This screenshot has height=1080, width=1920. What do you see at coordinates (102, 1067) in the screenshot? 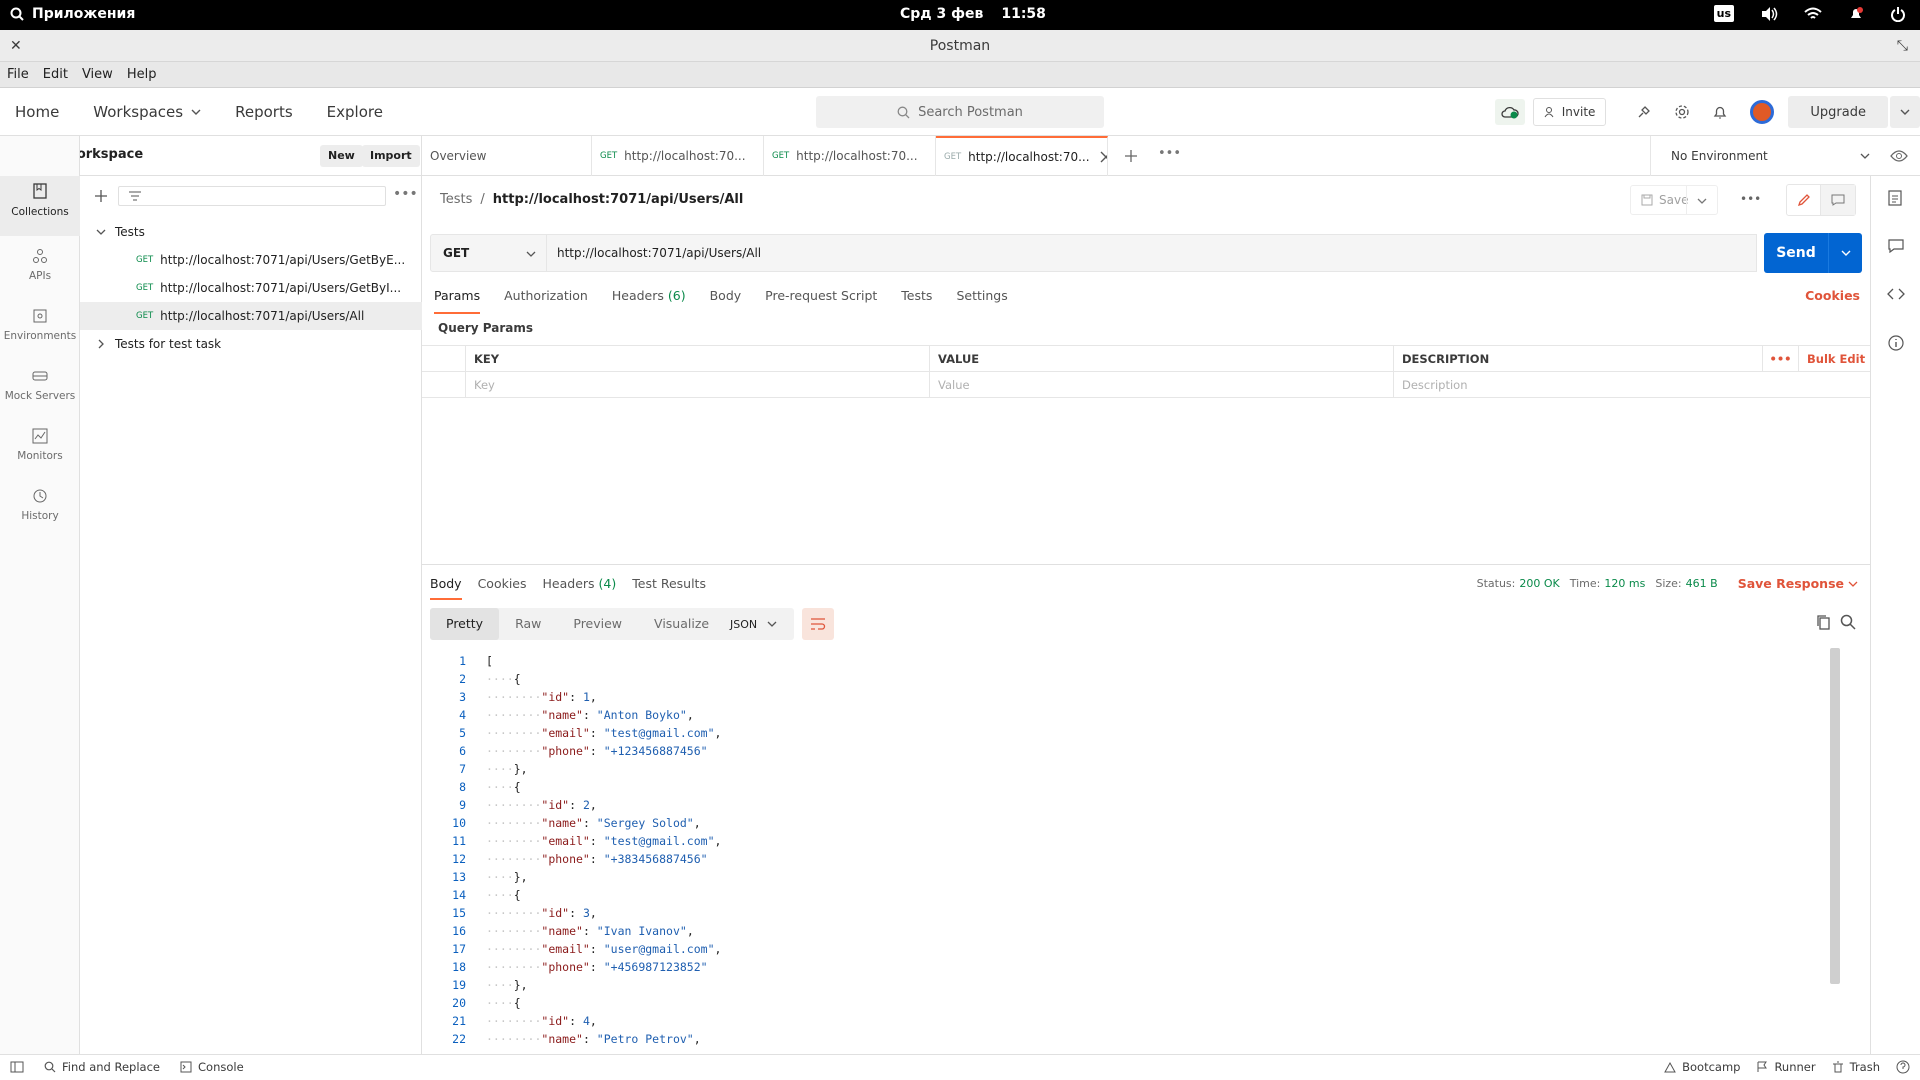
I see `find-and-replace-button: Find and Replace` at bounding box center [102, 1067].